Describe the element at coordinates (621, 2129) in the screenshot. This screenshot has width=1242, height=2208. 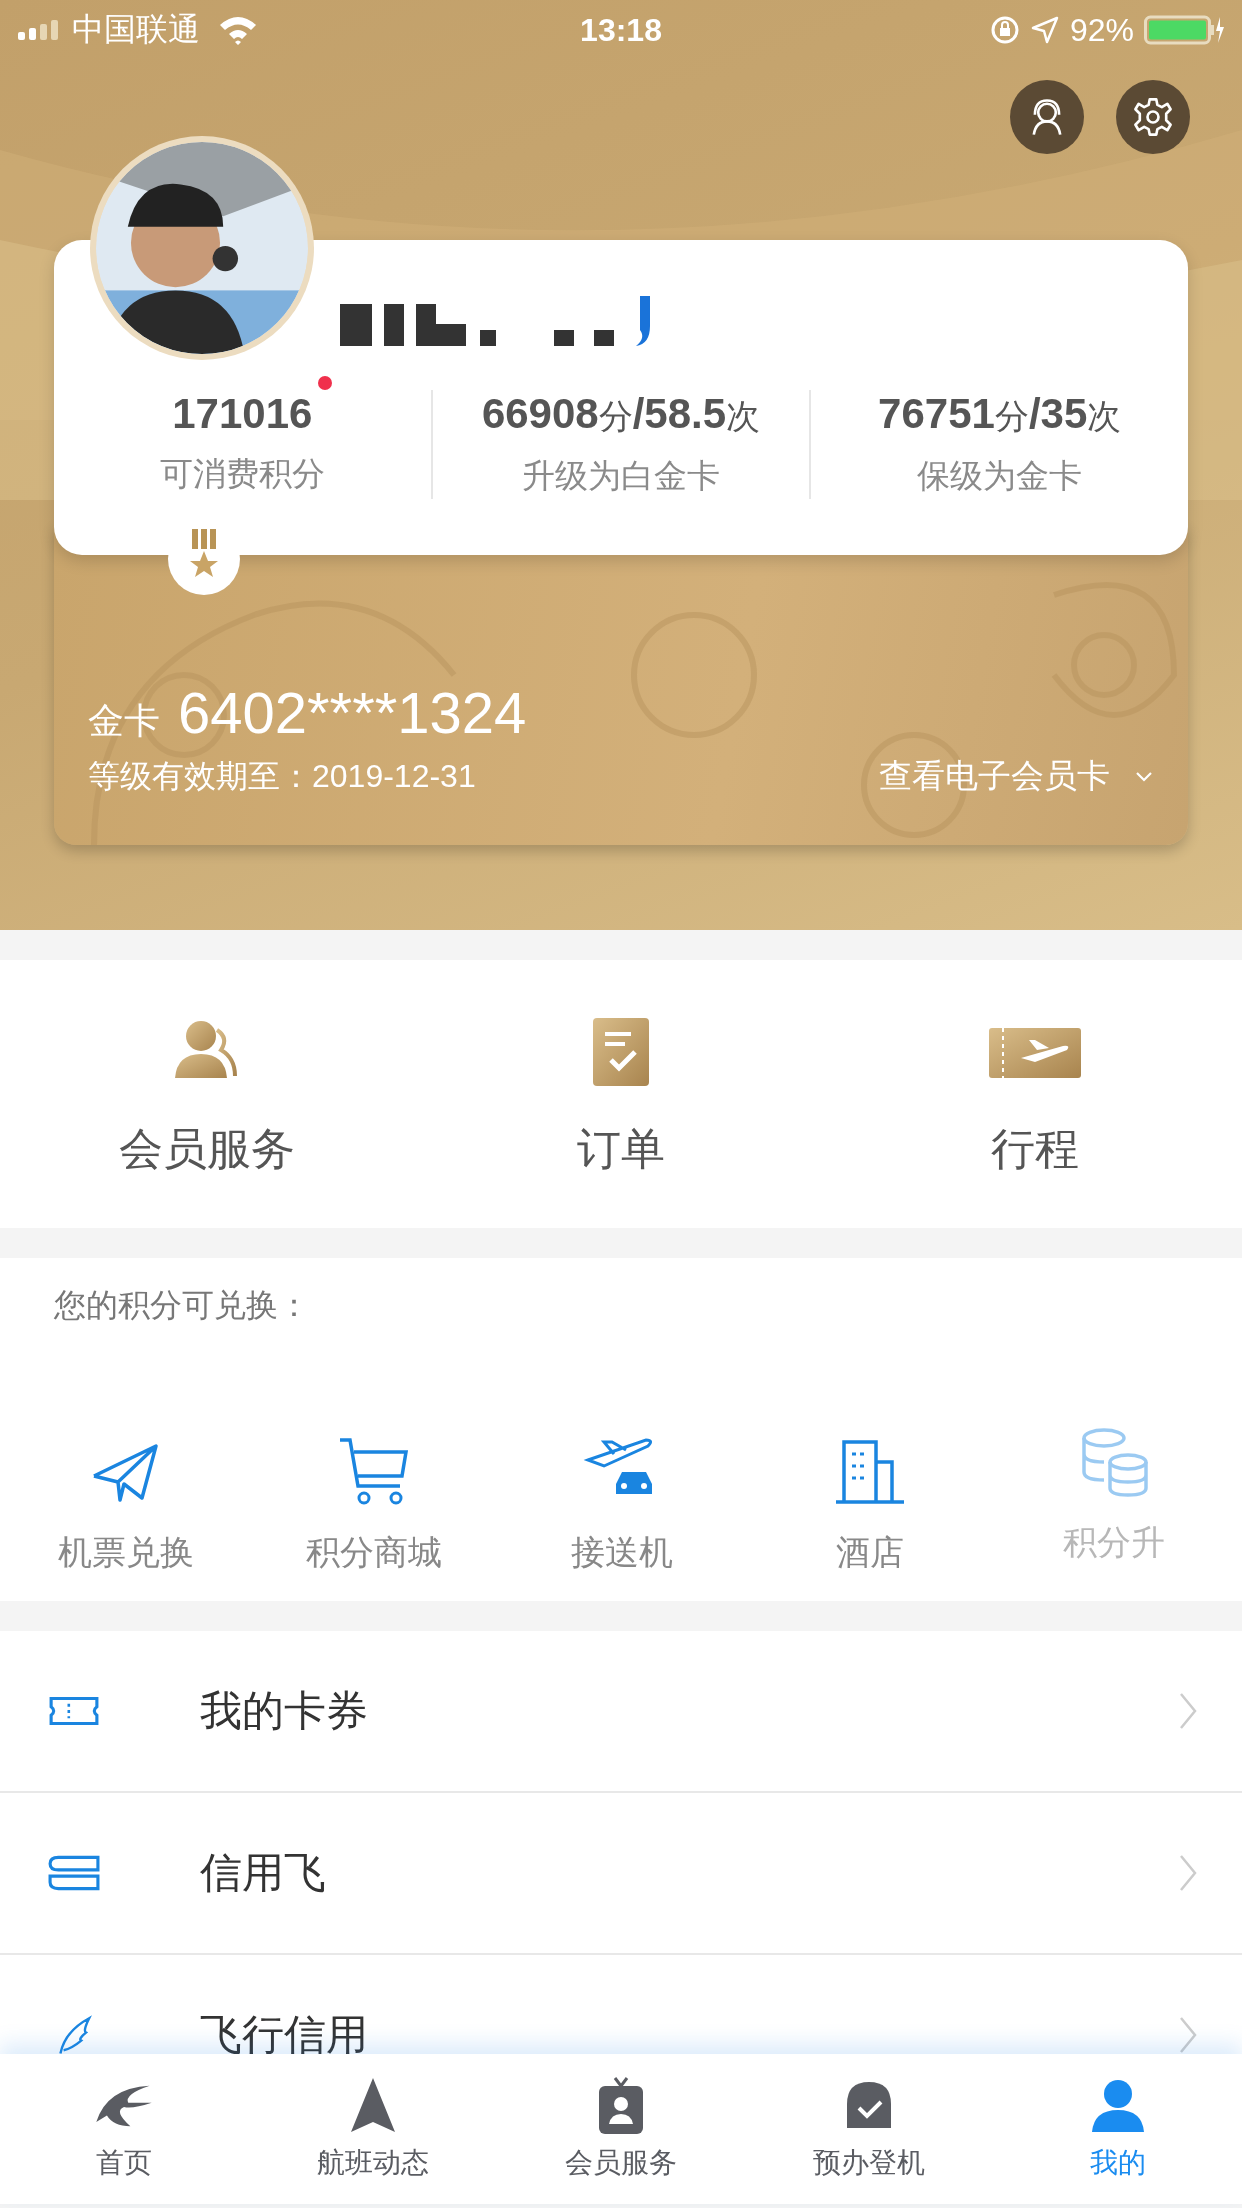
I see `tab-bar-item: 会员服务` at that location.